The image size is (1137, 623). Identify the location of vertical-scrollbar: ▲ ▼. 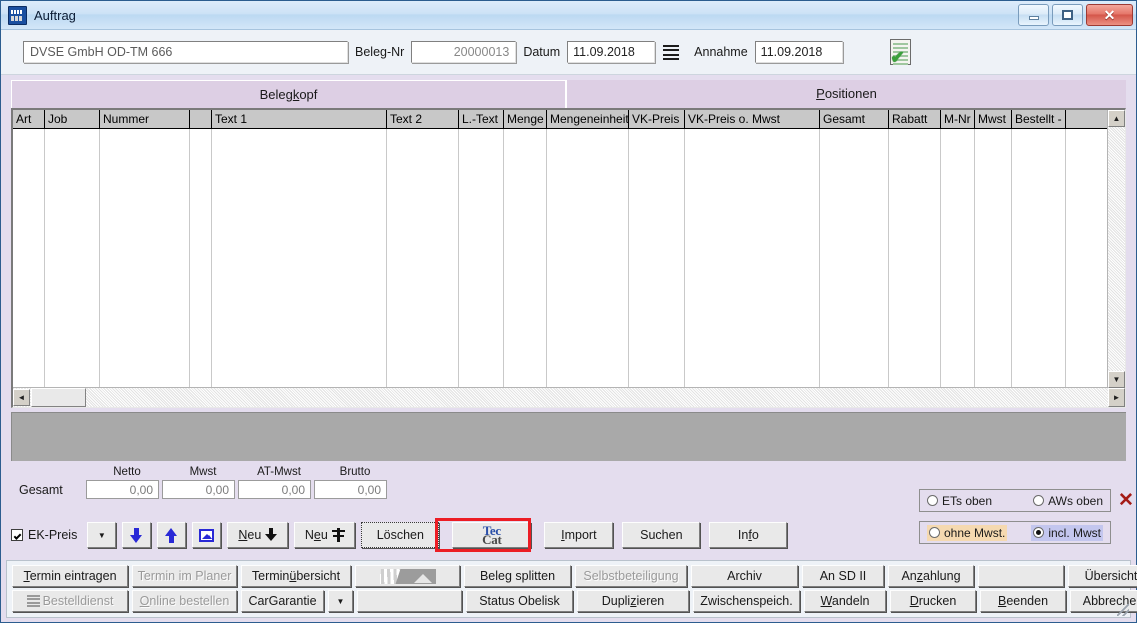
(1116, 249).